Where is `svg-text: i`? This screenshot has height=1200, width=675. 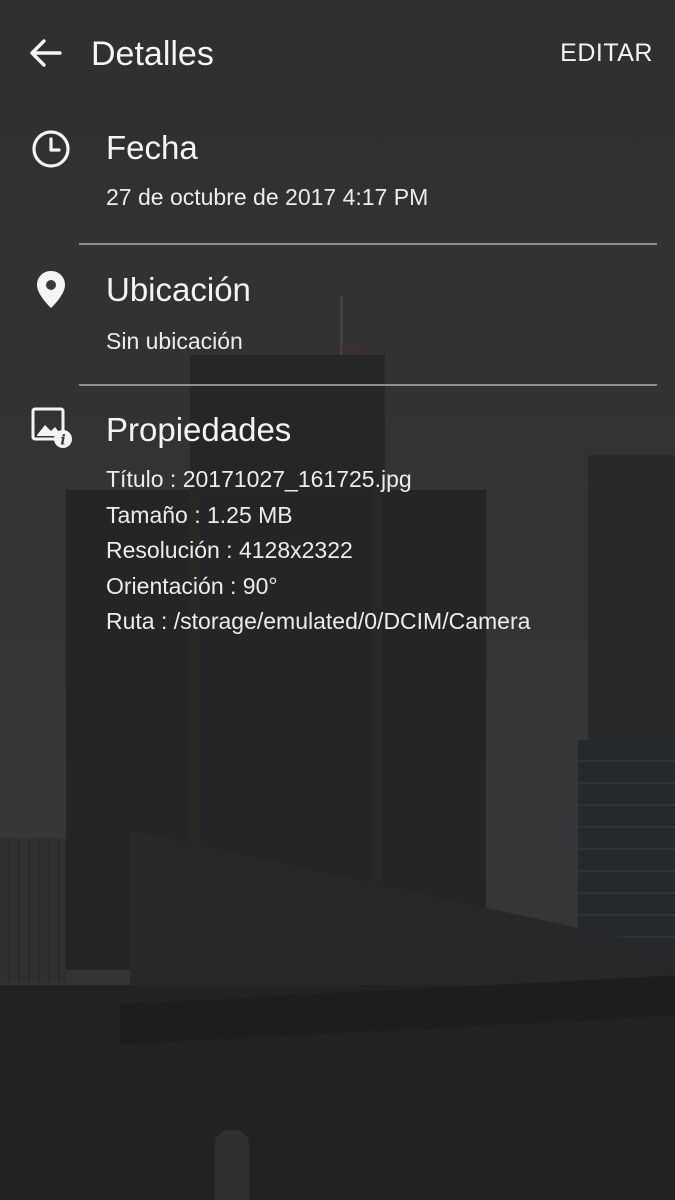 svg-text: i is located at coordinates (62, 441).